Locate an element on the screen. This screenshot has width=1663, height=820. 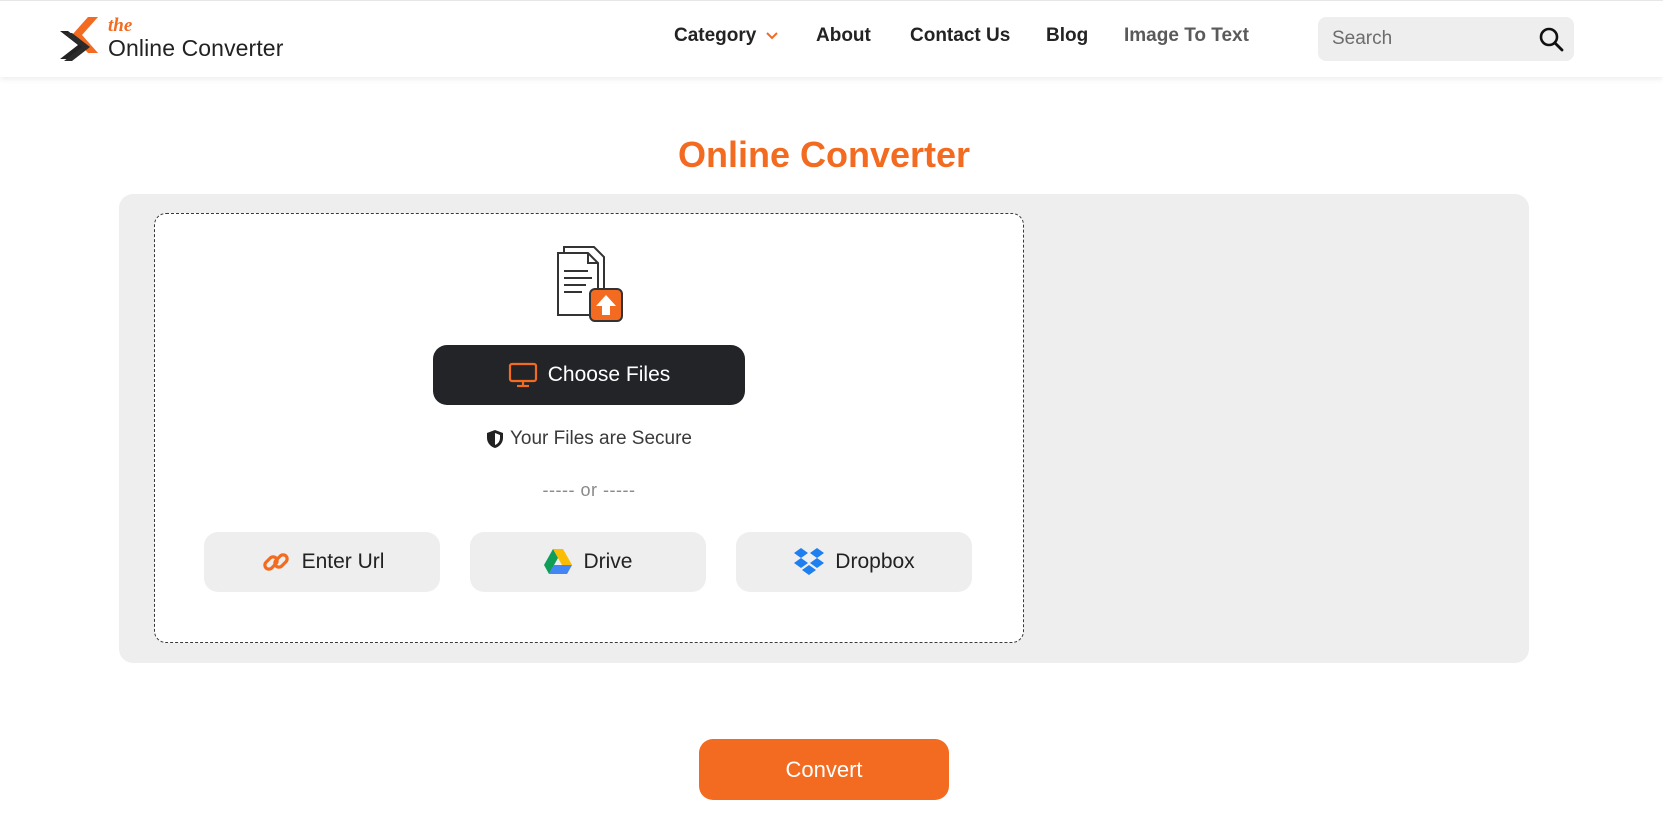
choose-files-label: Choose Files is located at coordinates (609, 374).